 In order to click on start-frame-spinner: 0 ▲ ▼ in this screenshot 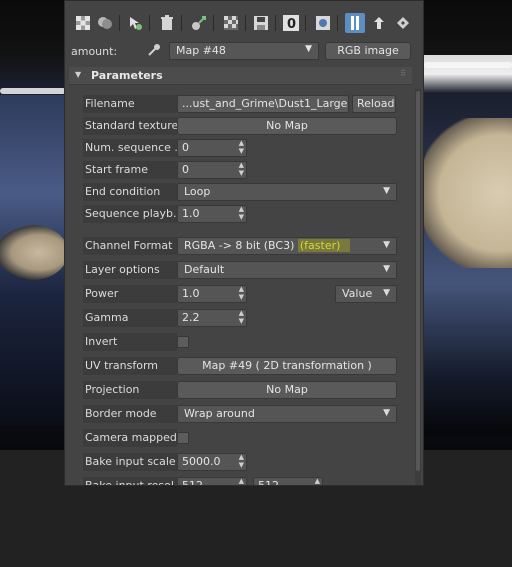, I will do `click(212, 170)`.